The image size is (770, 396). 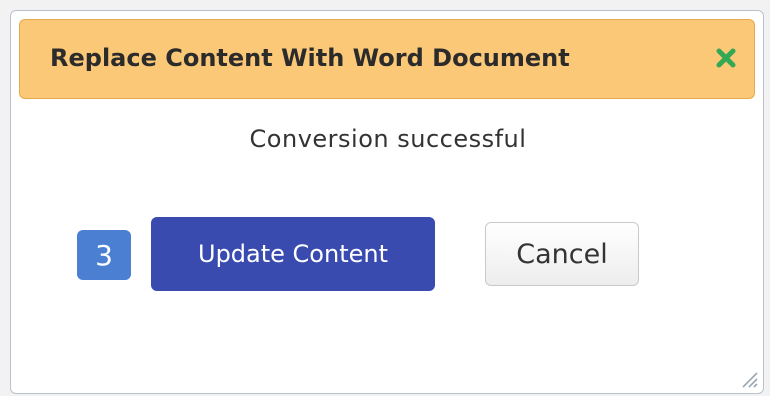 I want to click on close-icon, so click(x=726, y=58).